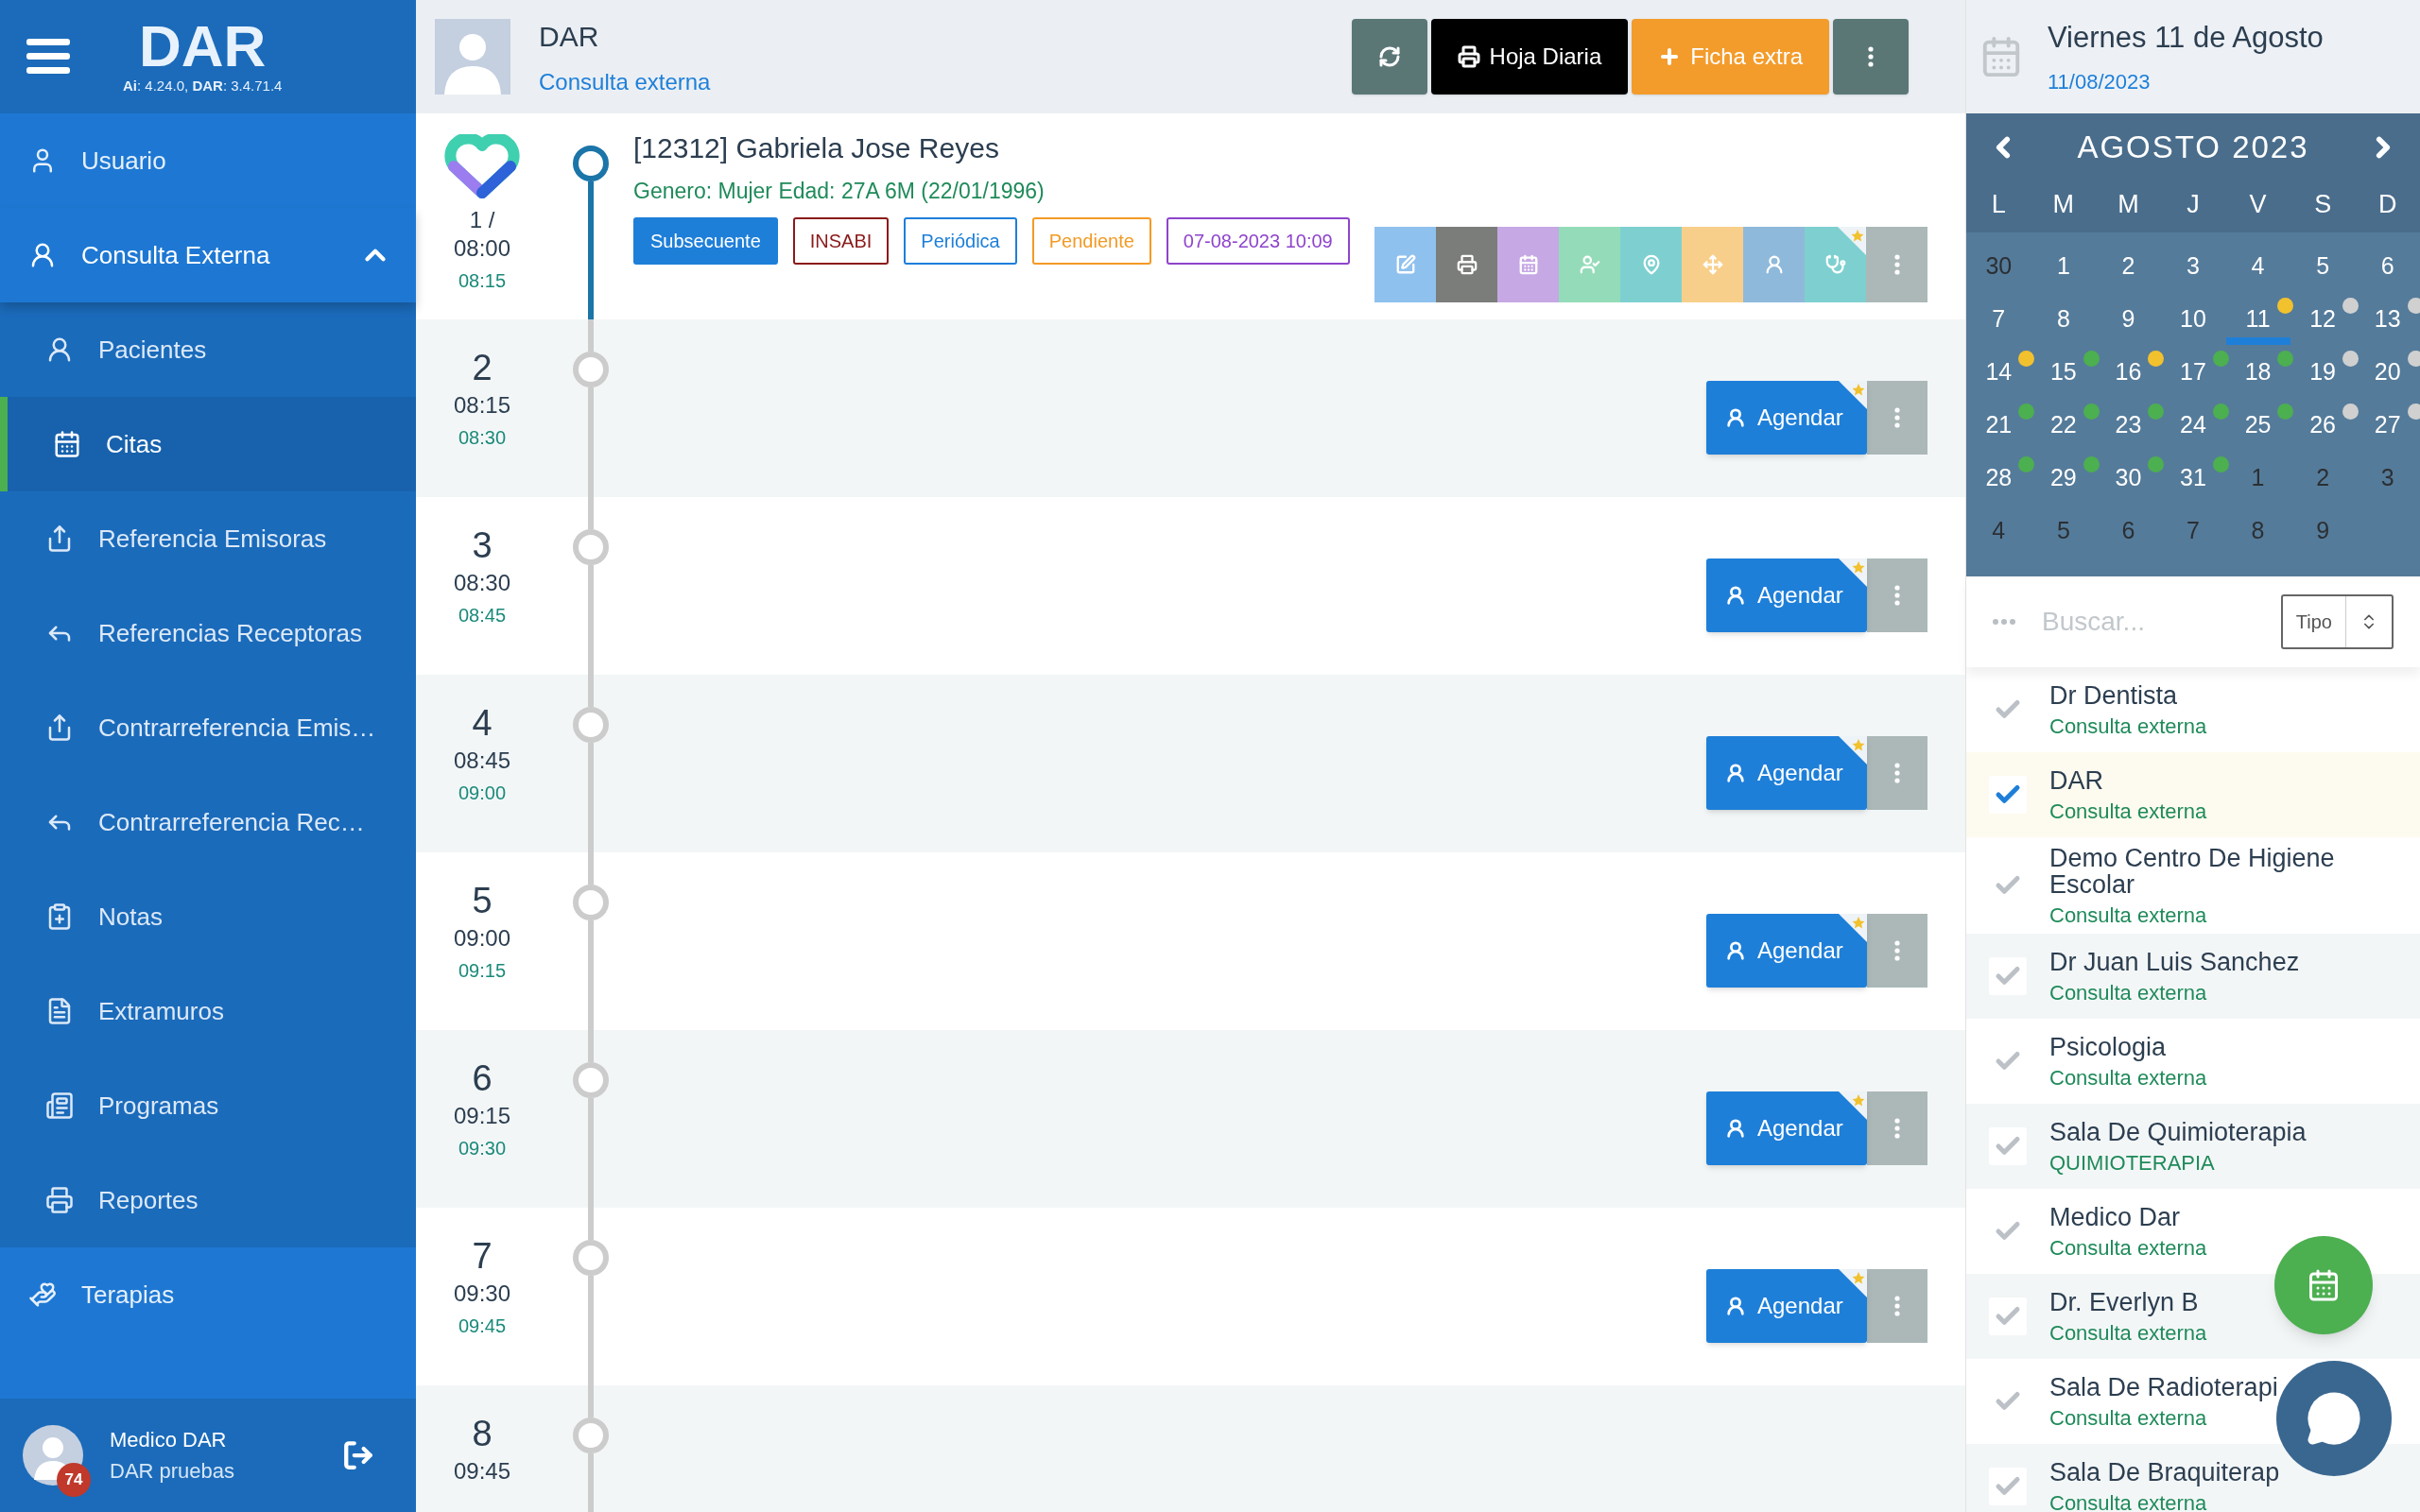  What do you see at coordinates (1999, 372) in the screenshot?
I see `calendar-day: 14` at bounding box center [1999, 372].